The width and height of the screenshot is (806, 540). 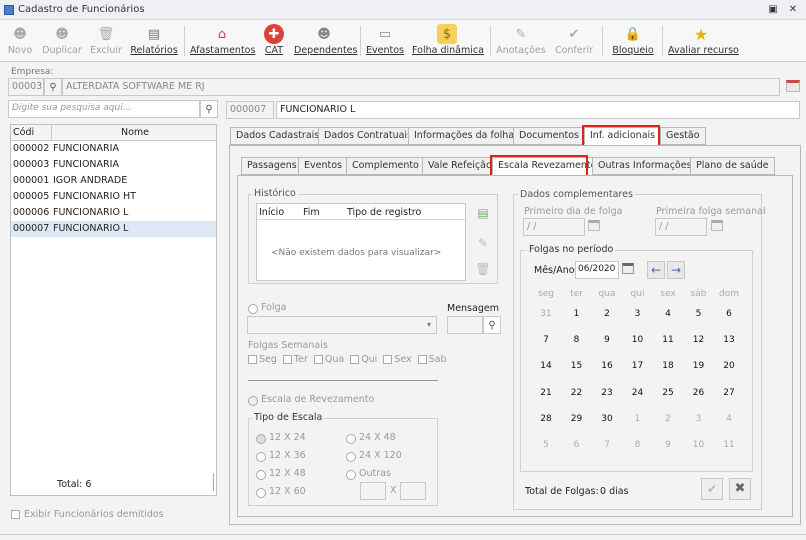 I want to click on eventos-button: ▭ Eventos, so click(x=385, y=41).